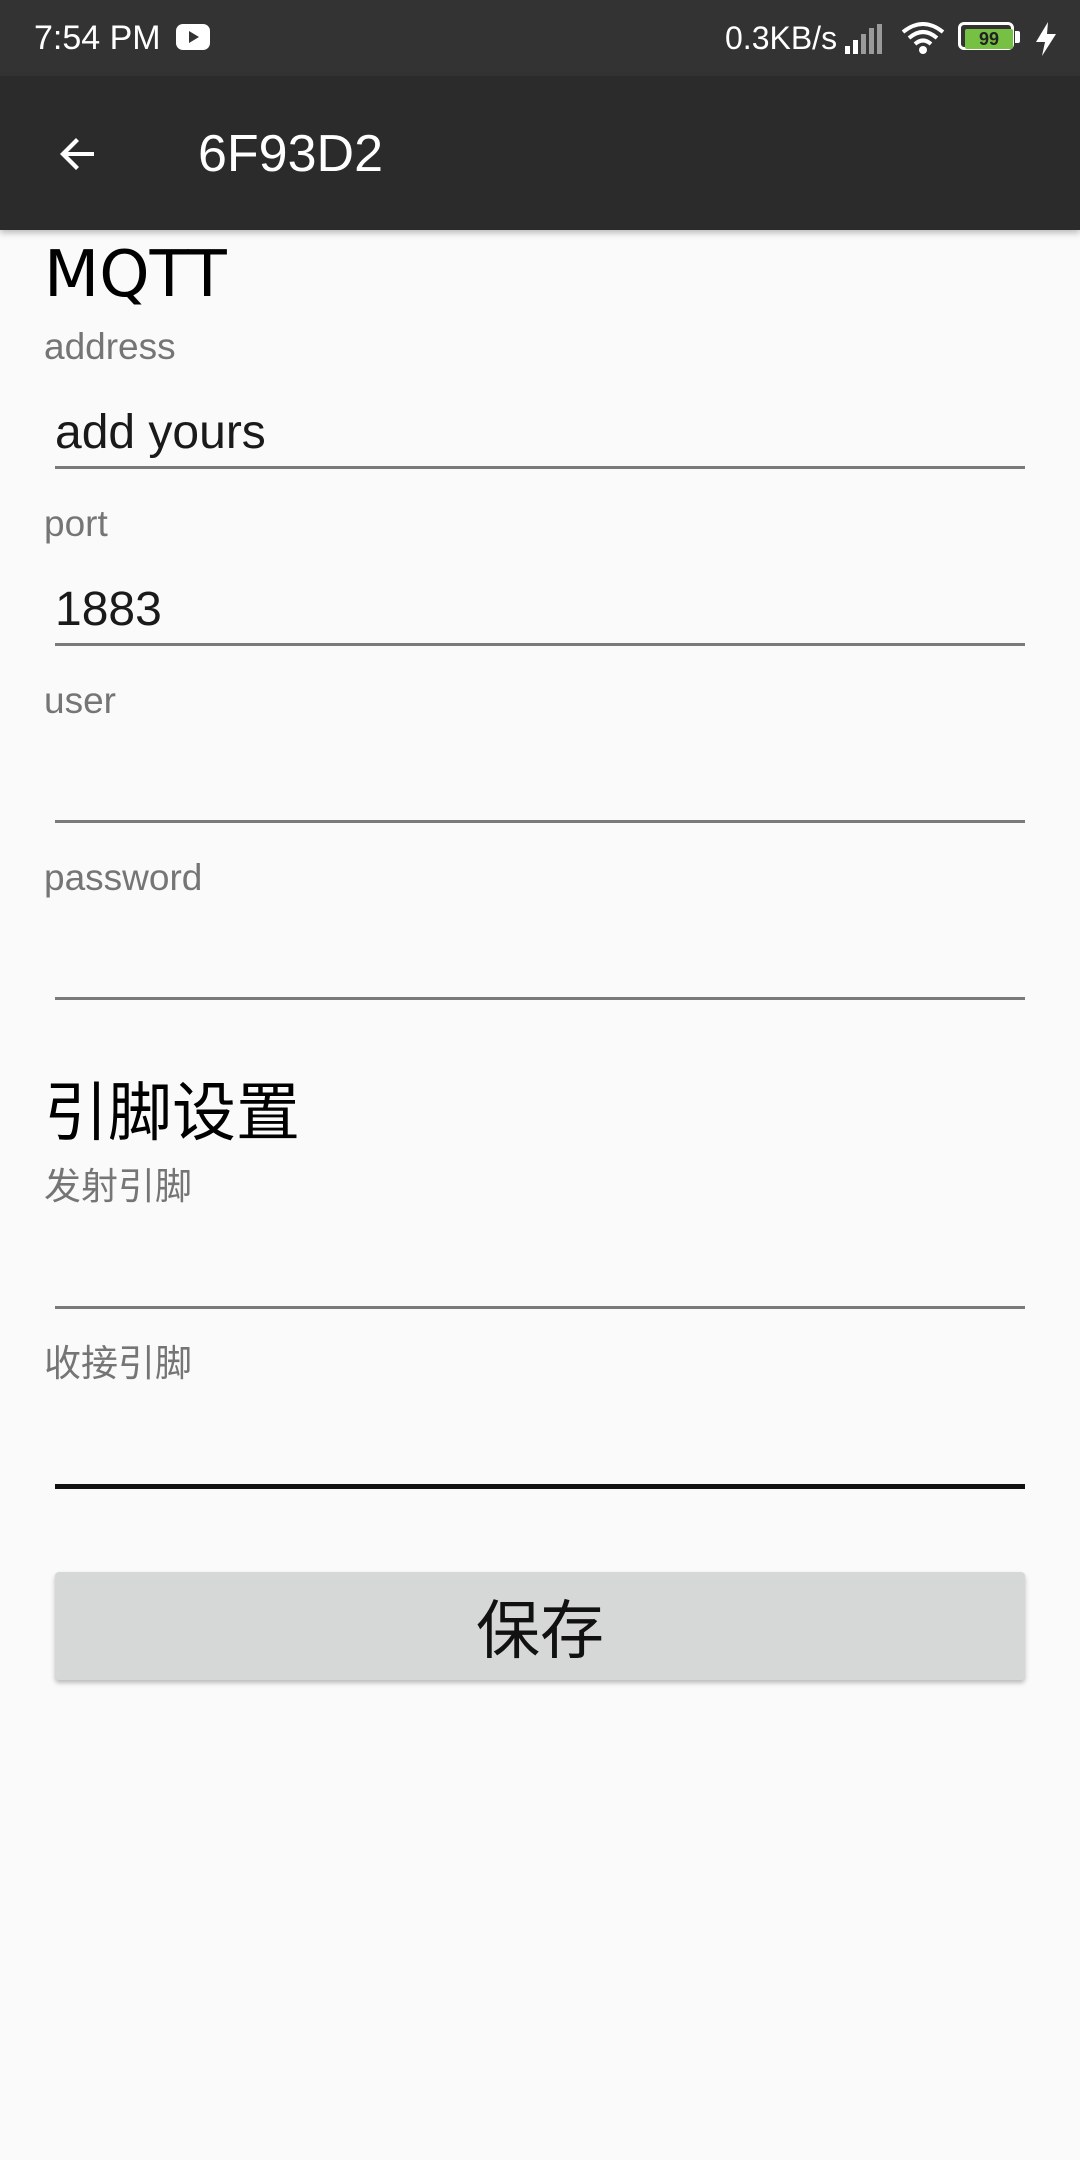 The height and width of the screenshot is (2160, 1080). I want to click on password-input, so click(540, 965).